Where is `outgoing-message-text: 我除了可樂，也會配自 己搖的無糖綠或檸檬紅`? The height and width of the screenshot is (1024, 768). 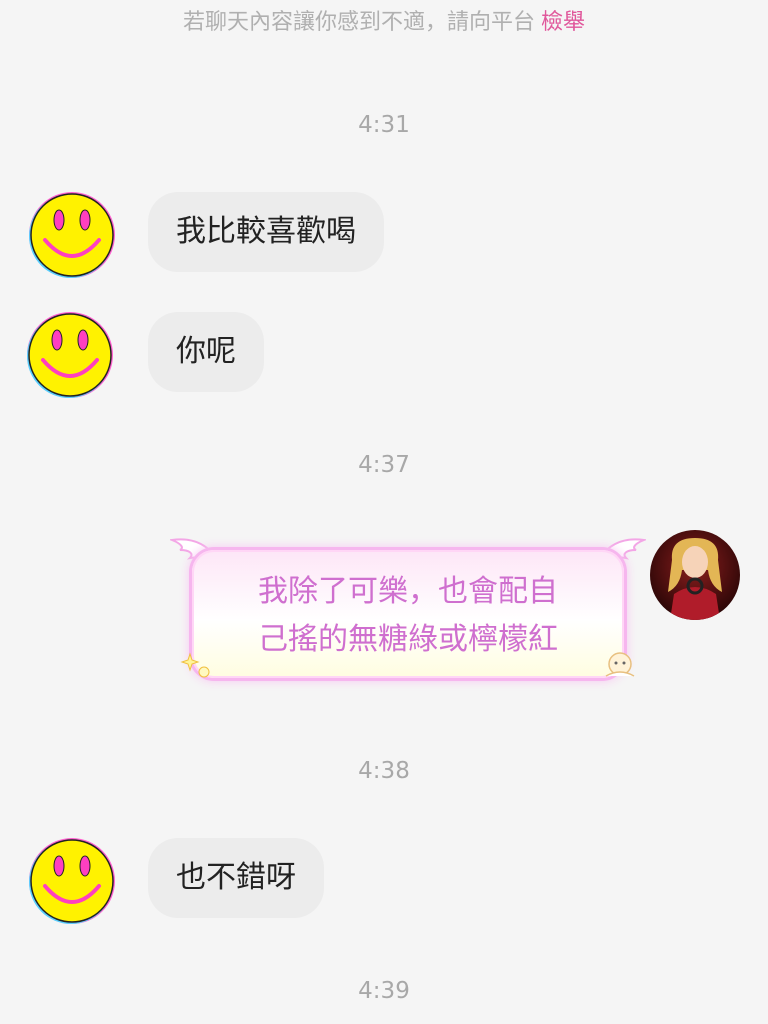
outgoing-message-text: 我除了可樂，也會配自 己搖的無糖綠或檸檬紅 is located at coordinates (408, 616).